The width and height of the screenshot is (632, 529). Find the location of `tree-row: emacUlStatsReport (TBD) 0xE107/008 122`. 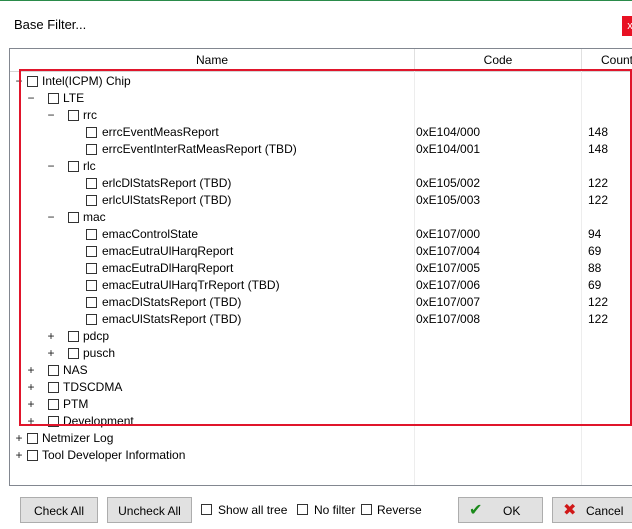

tree-row: emacUlStatsReport (TBD) 0xE107/008 122 is located at coordinates (321, 319).